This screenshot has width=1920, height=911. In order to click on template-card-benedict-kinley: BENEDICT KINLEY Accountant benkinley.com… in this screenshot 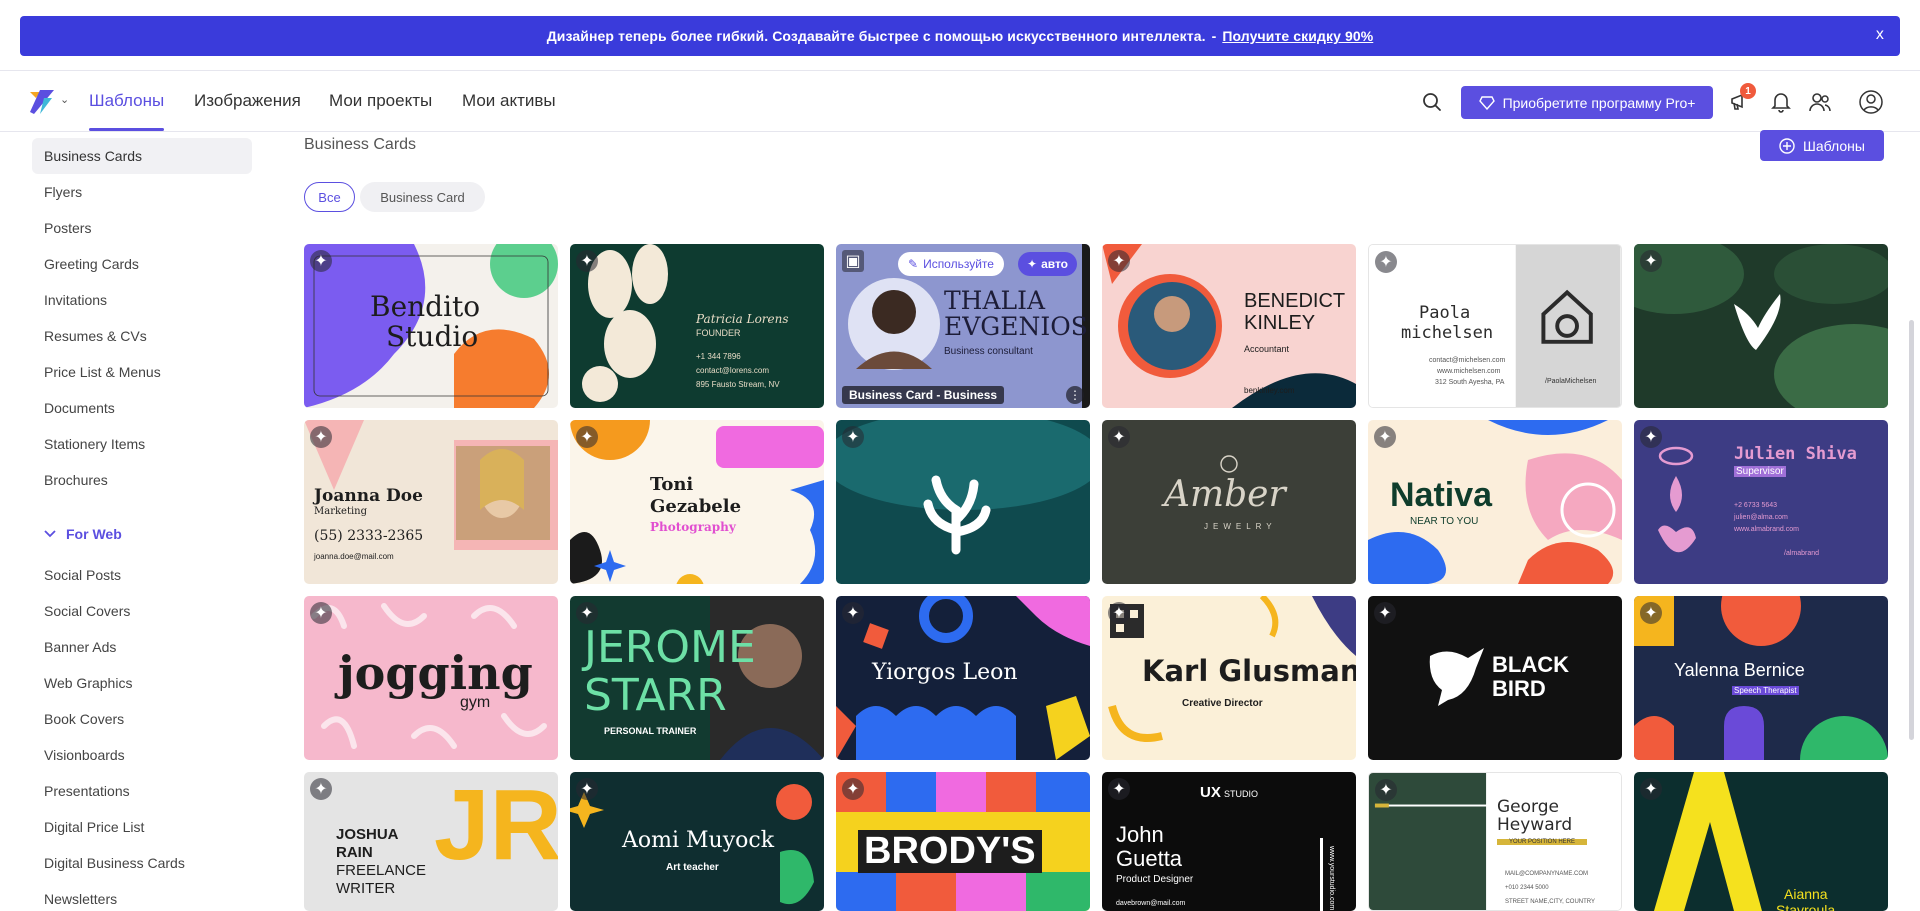, I will do `click(1229, 326)`.